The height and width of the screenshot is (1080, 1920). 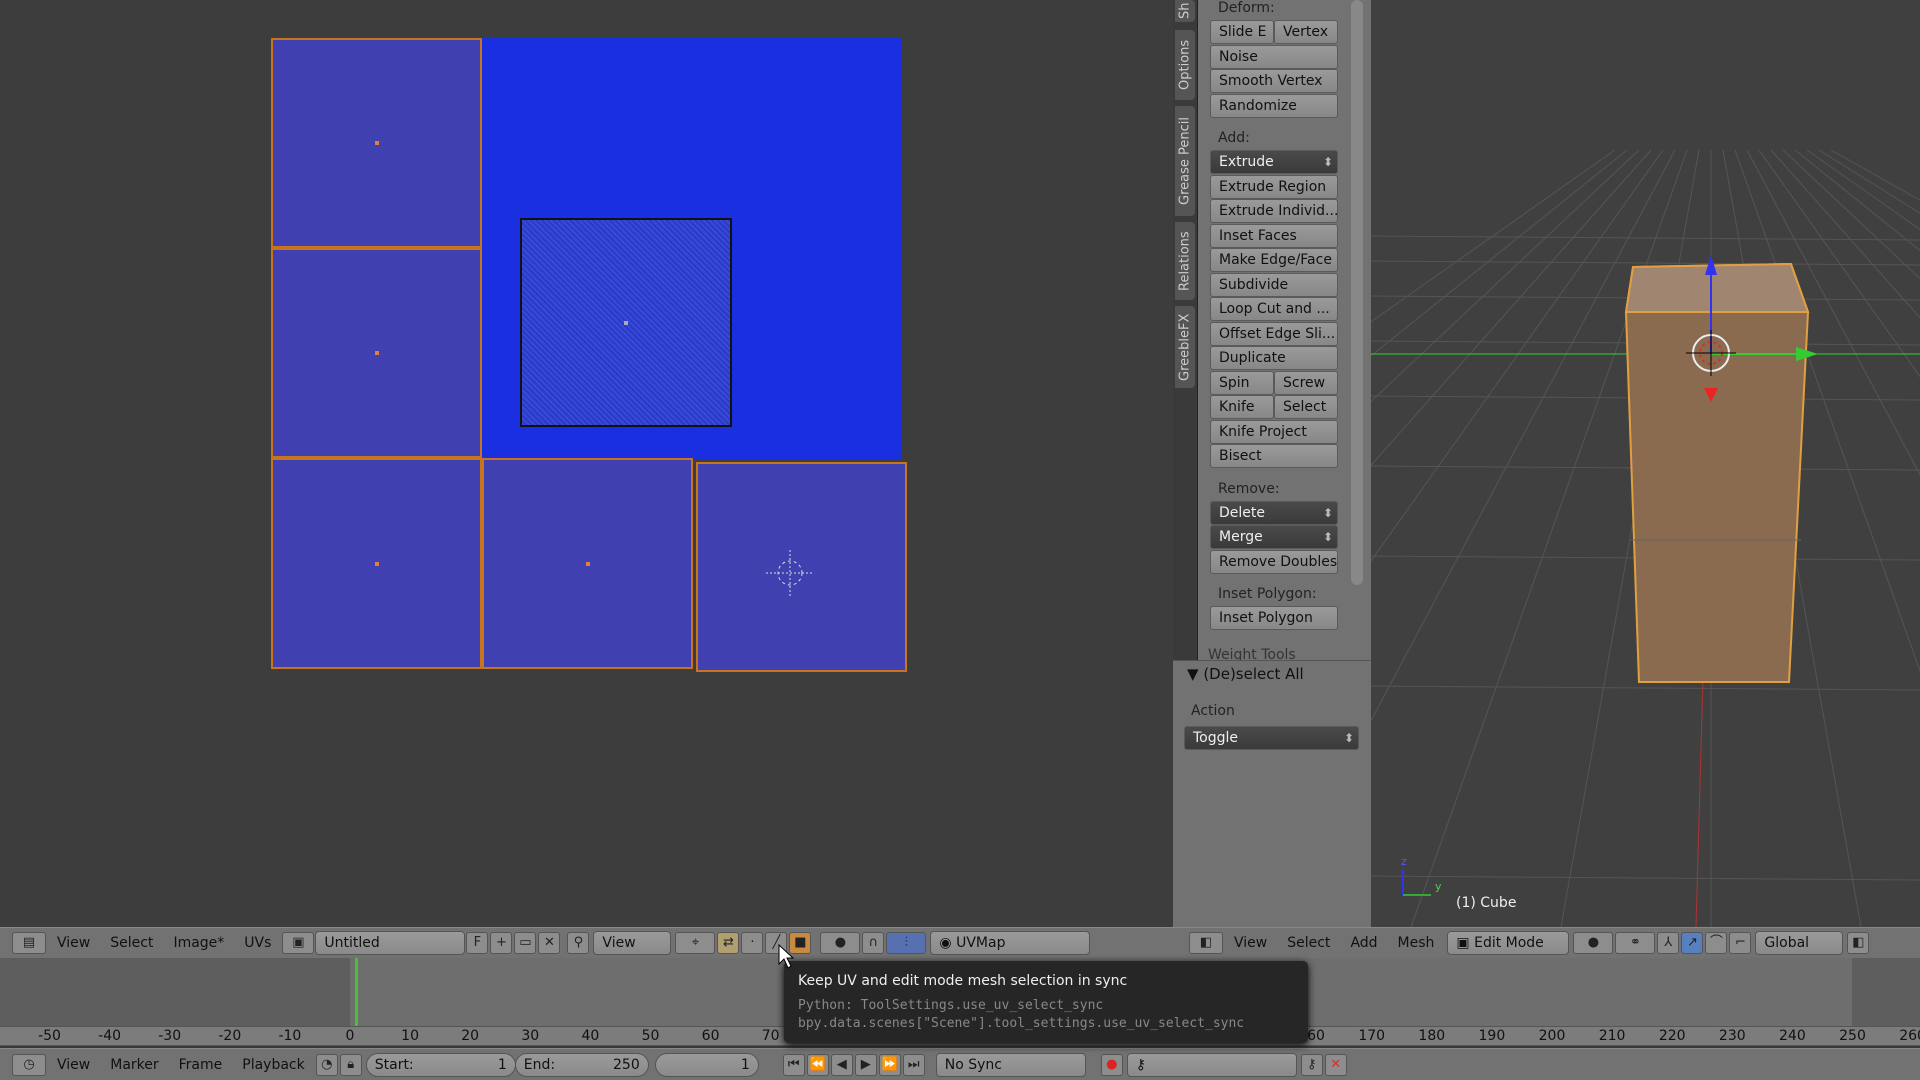 I want to click on menu-mesh: Mesh, so click(x=1416, y=943).